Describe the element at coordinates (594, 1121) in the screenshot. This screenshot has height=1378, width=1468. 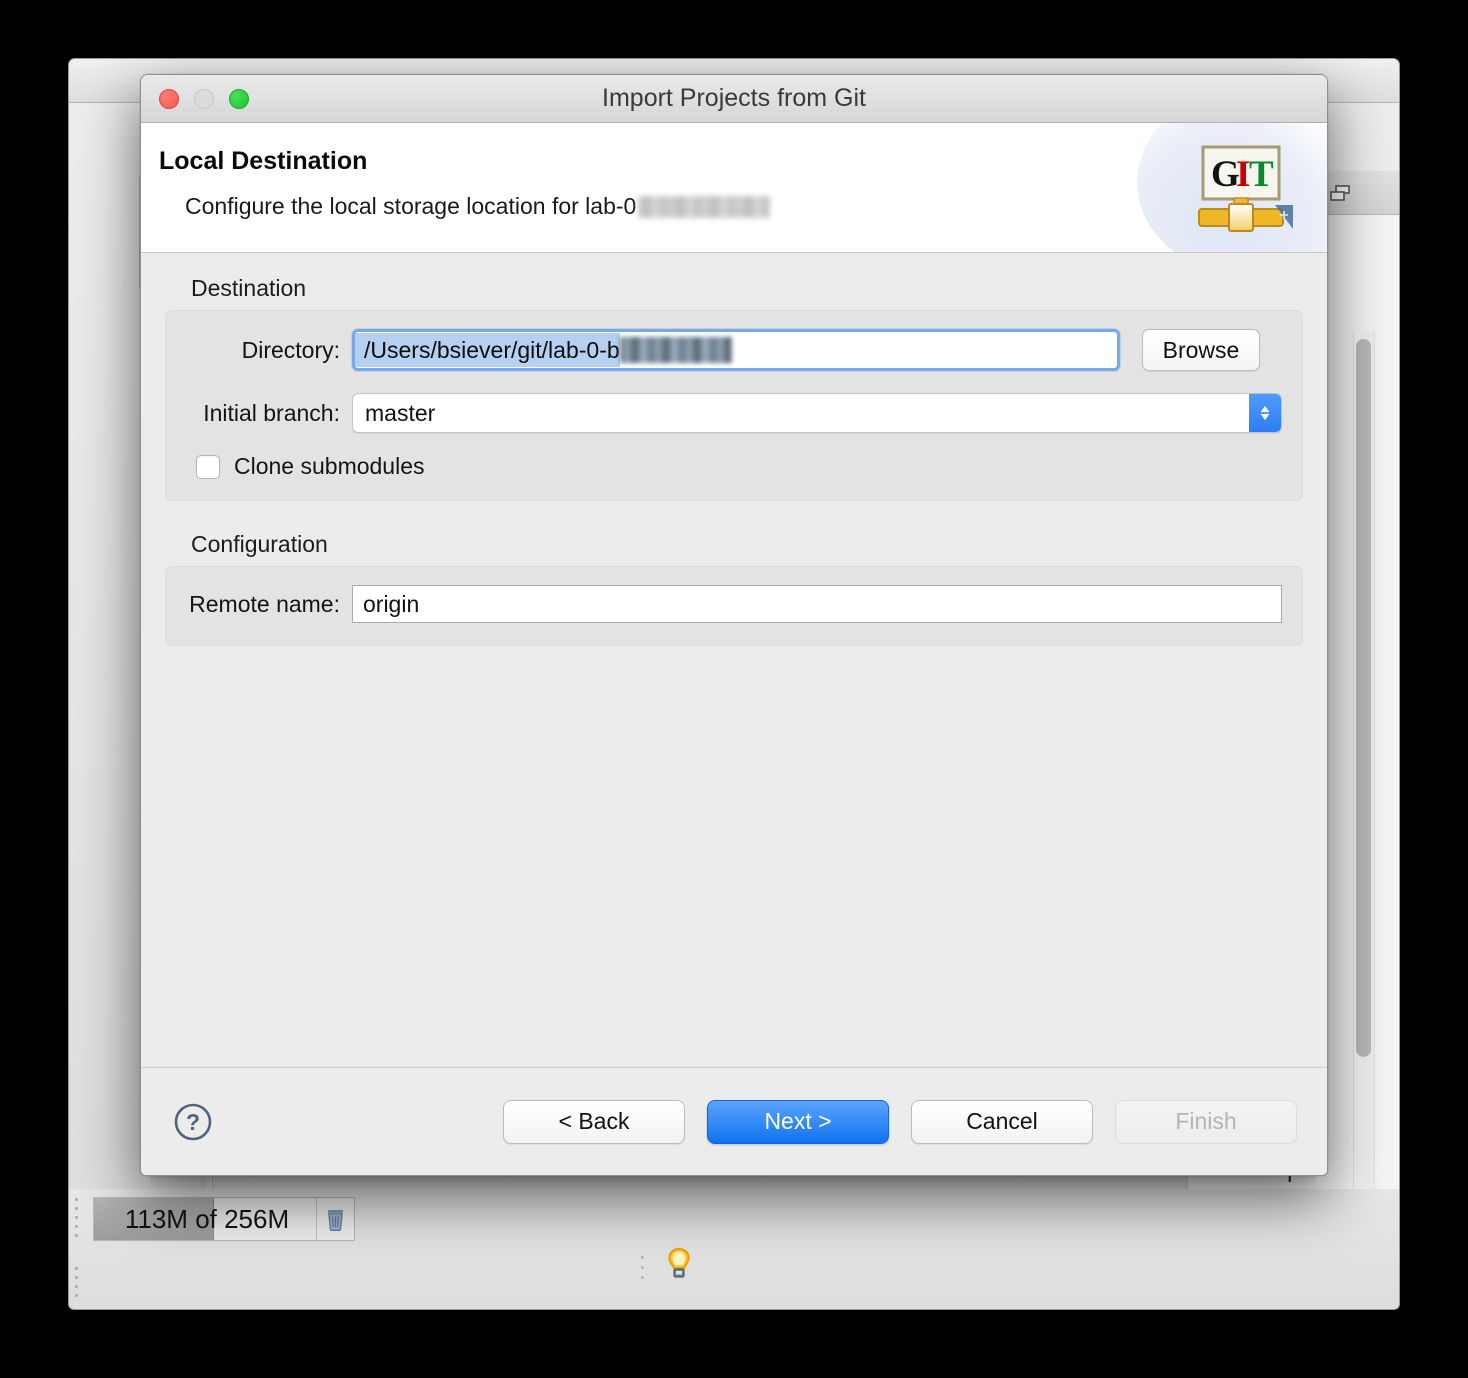
I see `back-button: < Back` at that location.